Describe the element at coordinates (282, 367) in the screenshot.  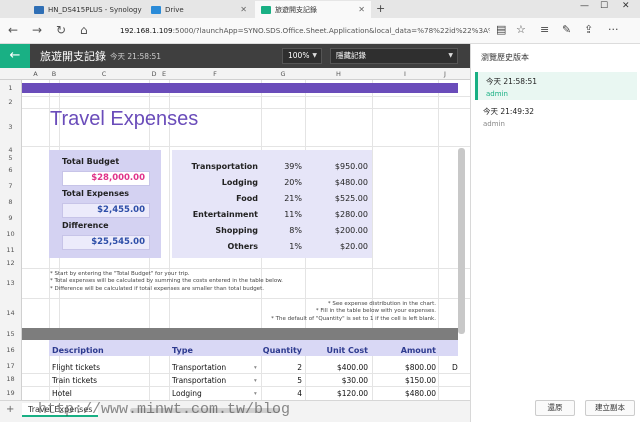
I see `row-quantity: 2` at that location.